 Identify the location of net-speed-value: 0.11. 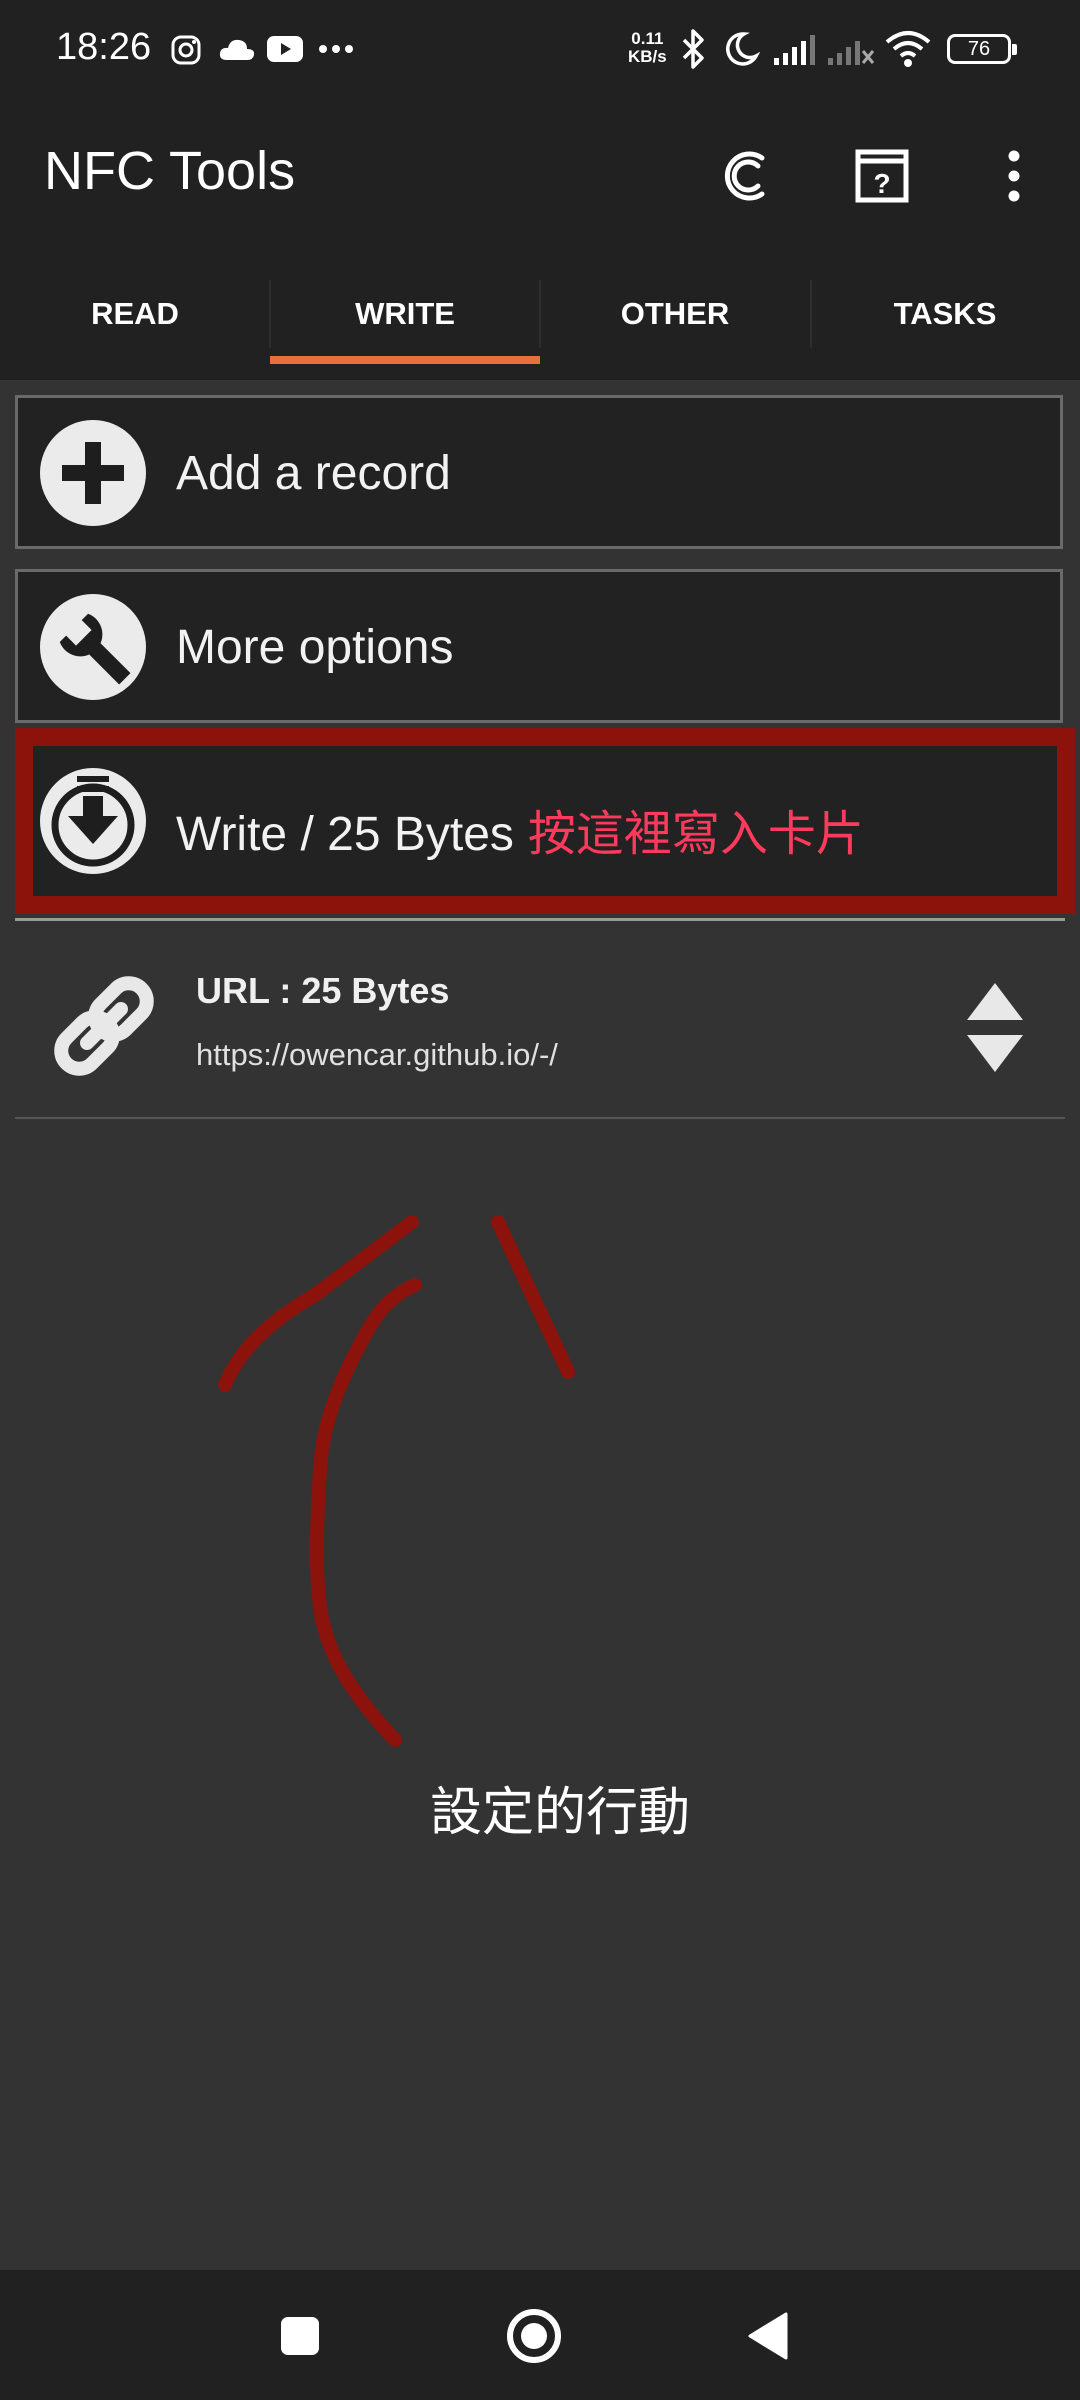
(647, 38).